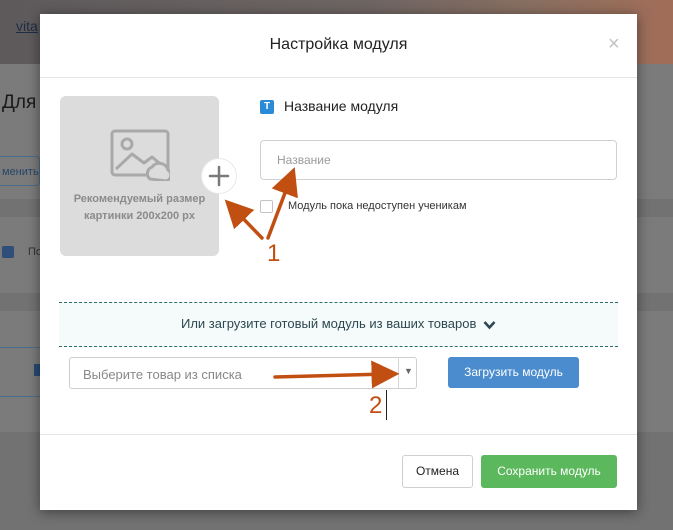 The width and height of the screenshot is (673, 530). What do you see at coordinates (376, 405) in the screenshot?
I see `annotation-label-2: 2` at bounding box center [376, 405].